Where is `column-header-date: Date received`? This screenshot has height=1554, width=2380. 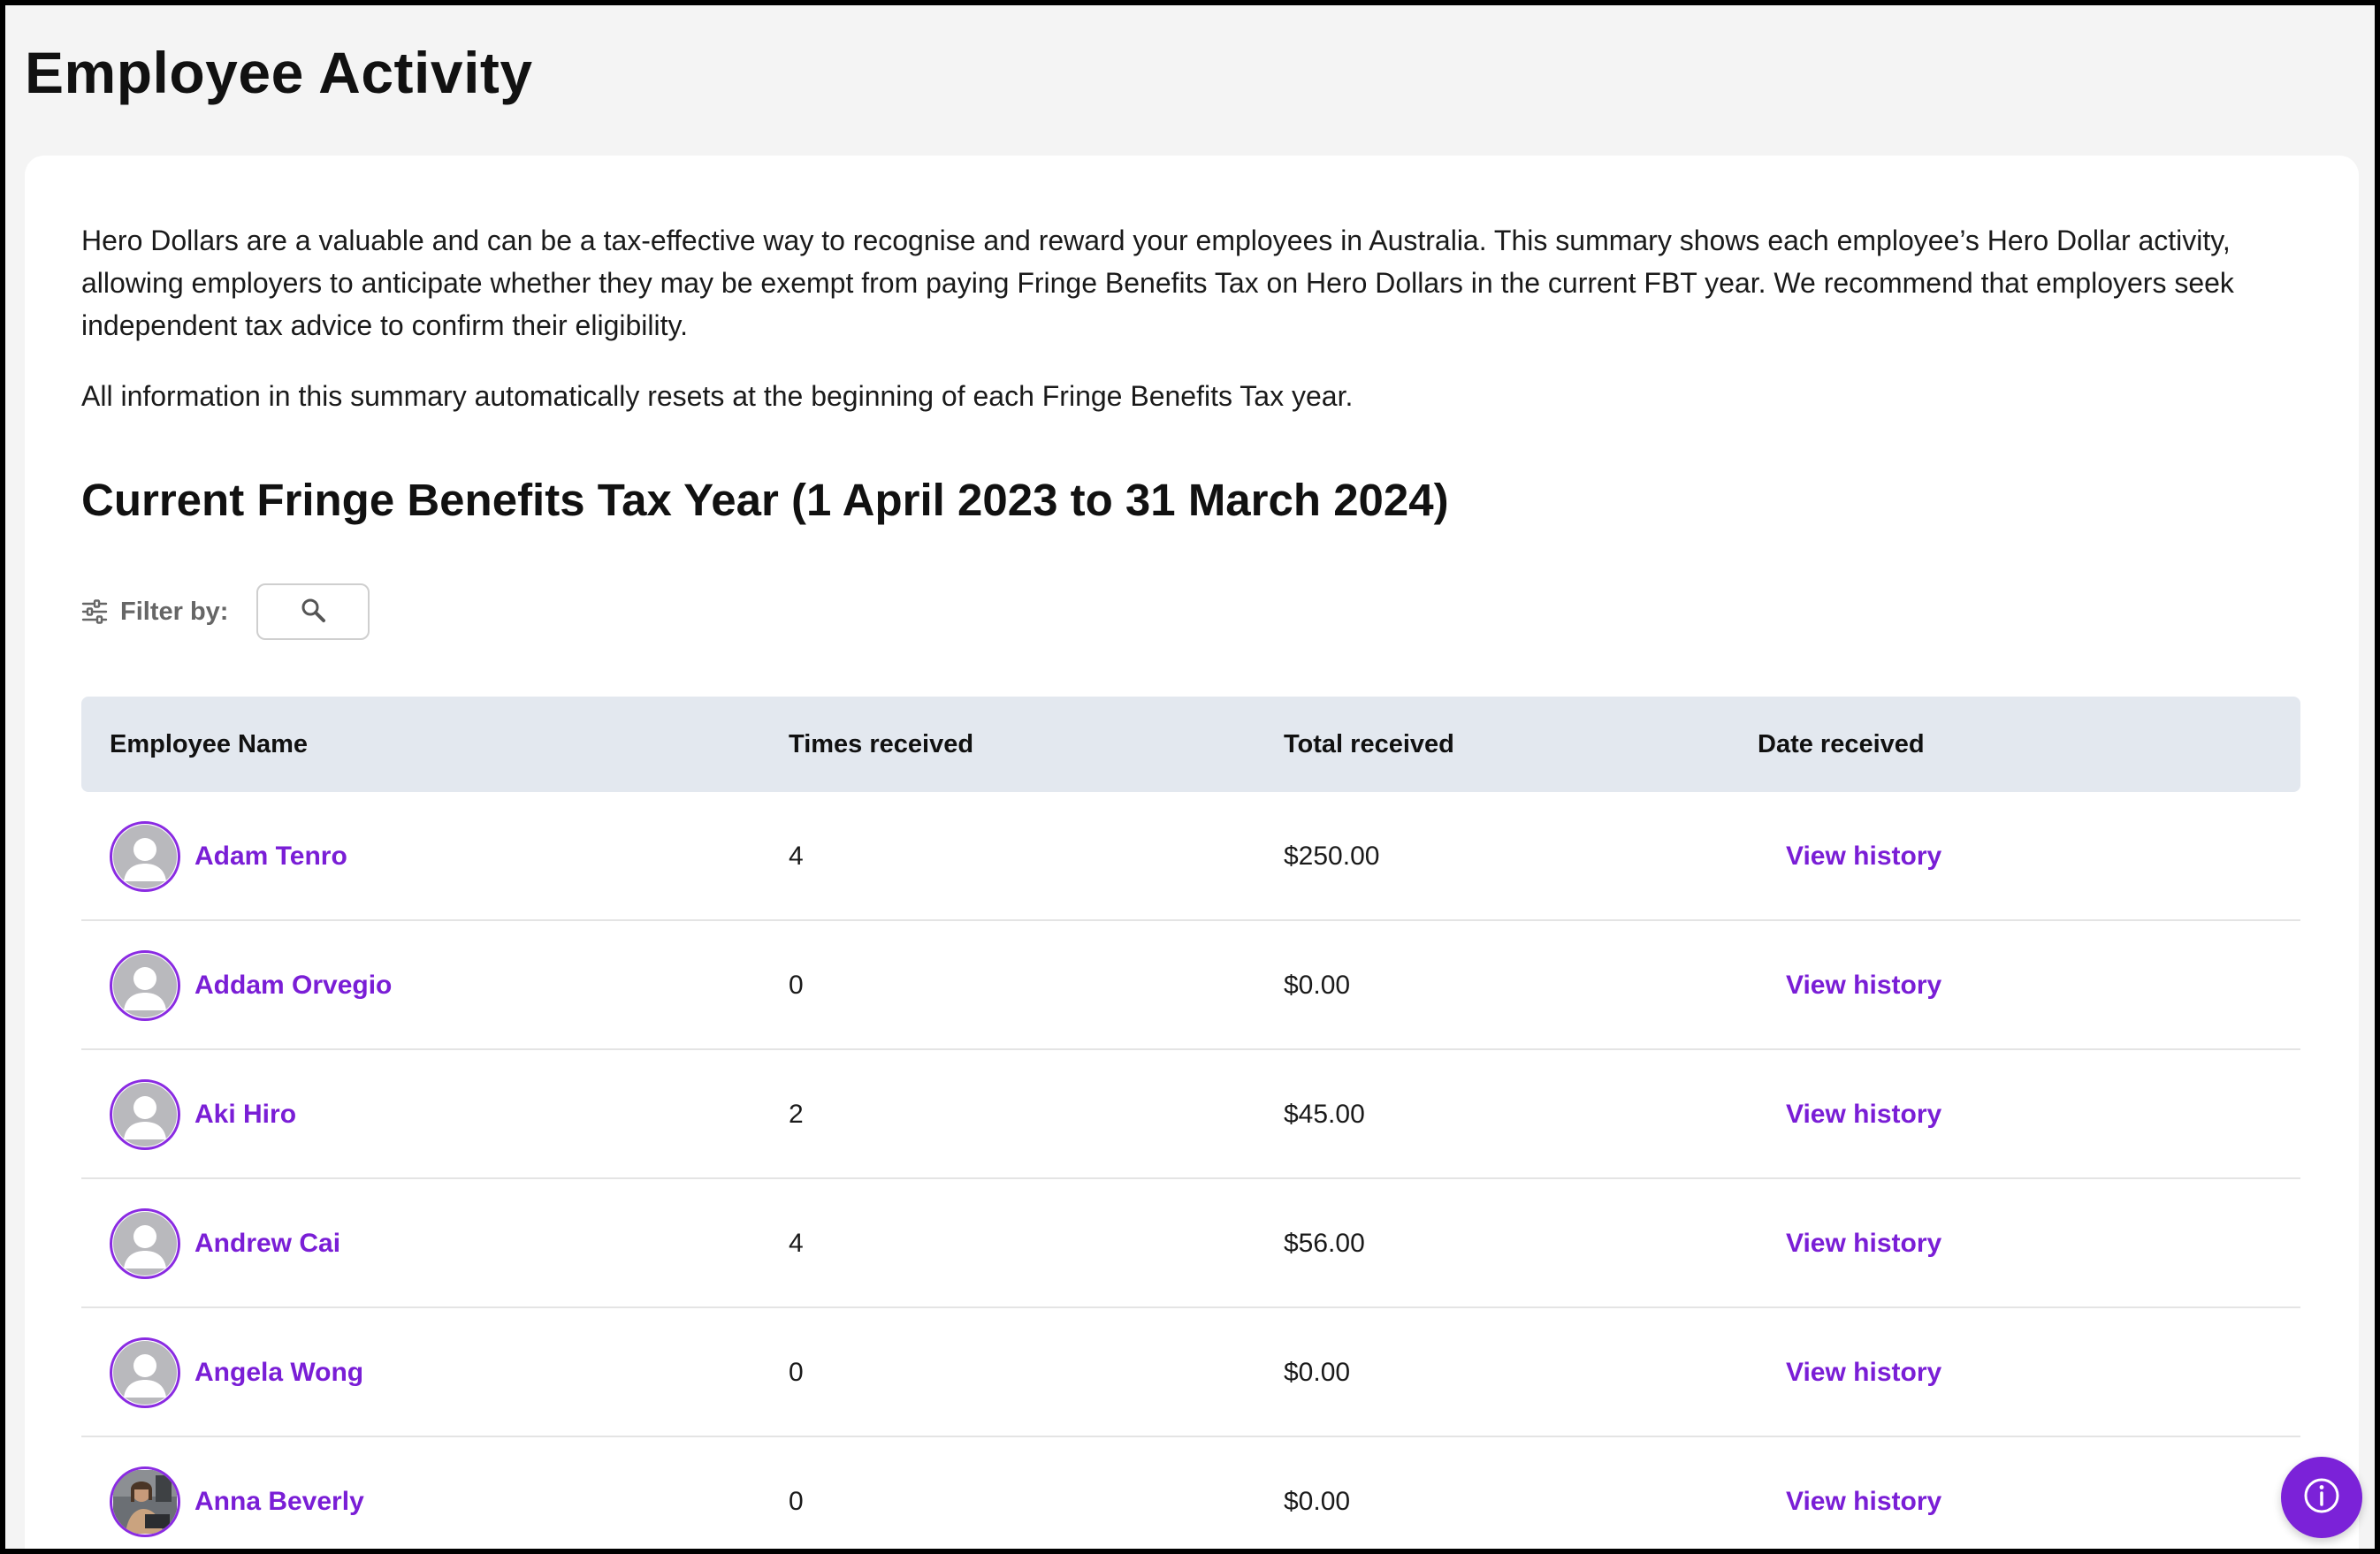 column-header-date: Date received is located at coordinates (1841, 744).